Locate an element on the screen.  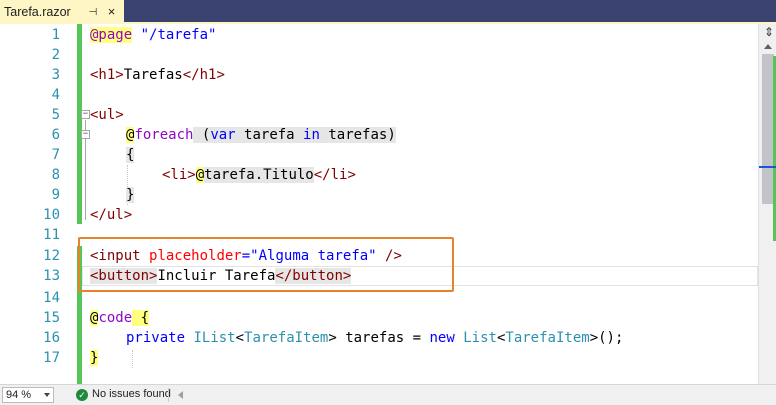
close-icon: × is located at coordinates (111, 11).